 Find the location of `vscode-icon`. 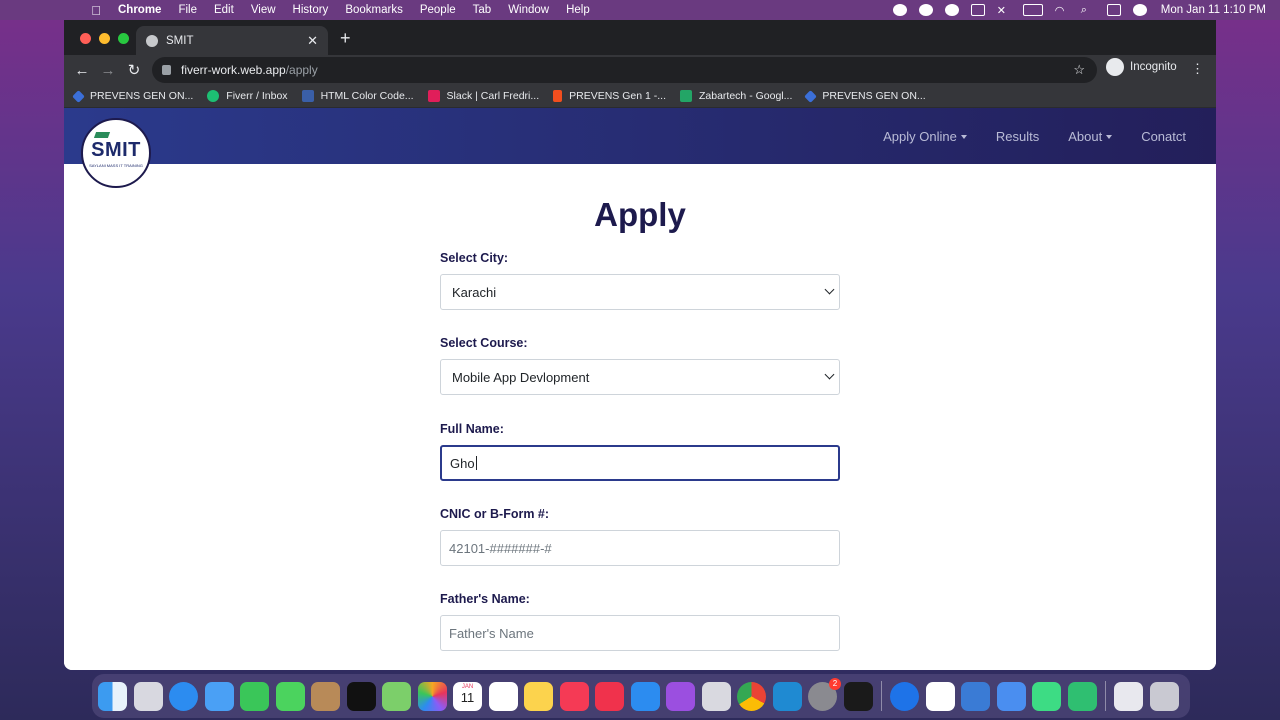

vscode-icon is located at coordinates (787, 696).